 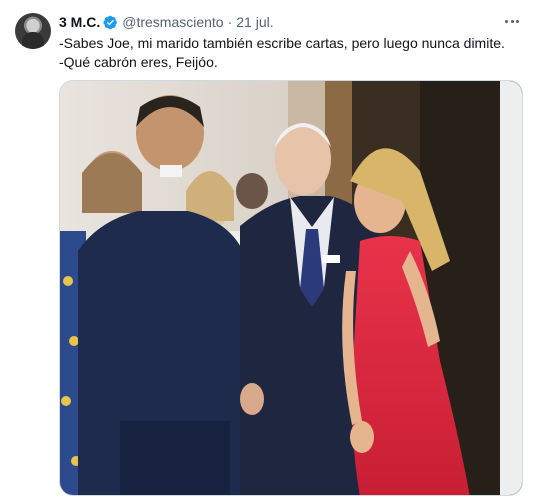 What do you see at coordinates (110, 22) in the screenshot?
I see `verified-badge-icon` at bounding box center [110, 22].